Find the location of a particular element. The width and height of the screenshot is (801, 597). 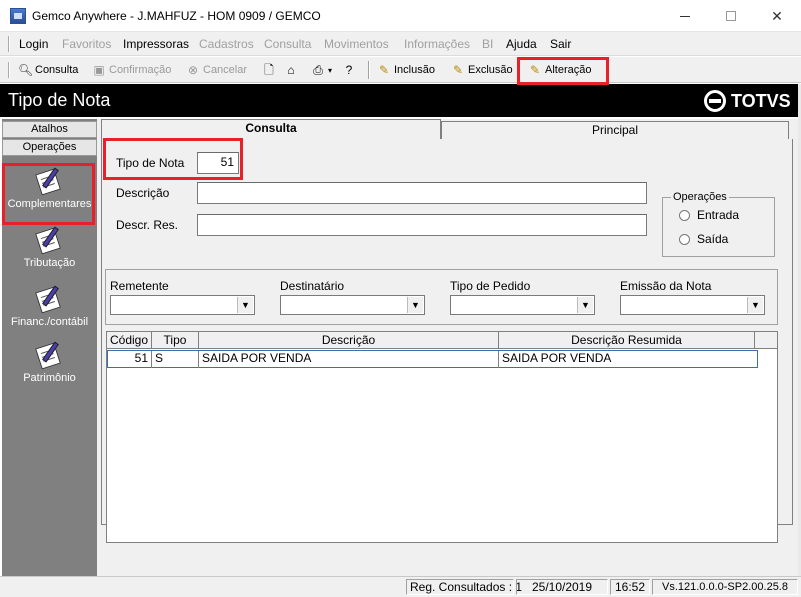

menu-cadastros: Cadastros is located at coordinates (226, 44).